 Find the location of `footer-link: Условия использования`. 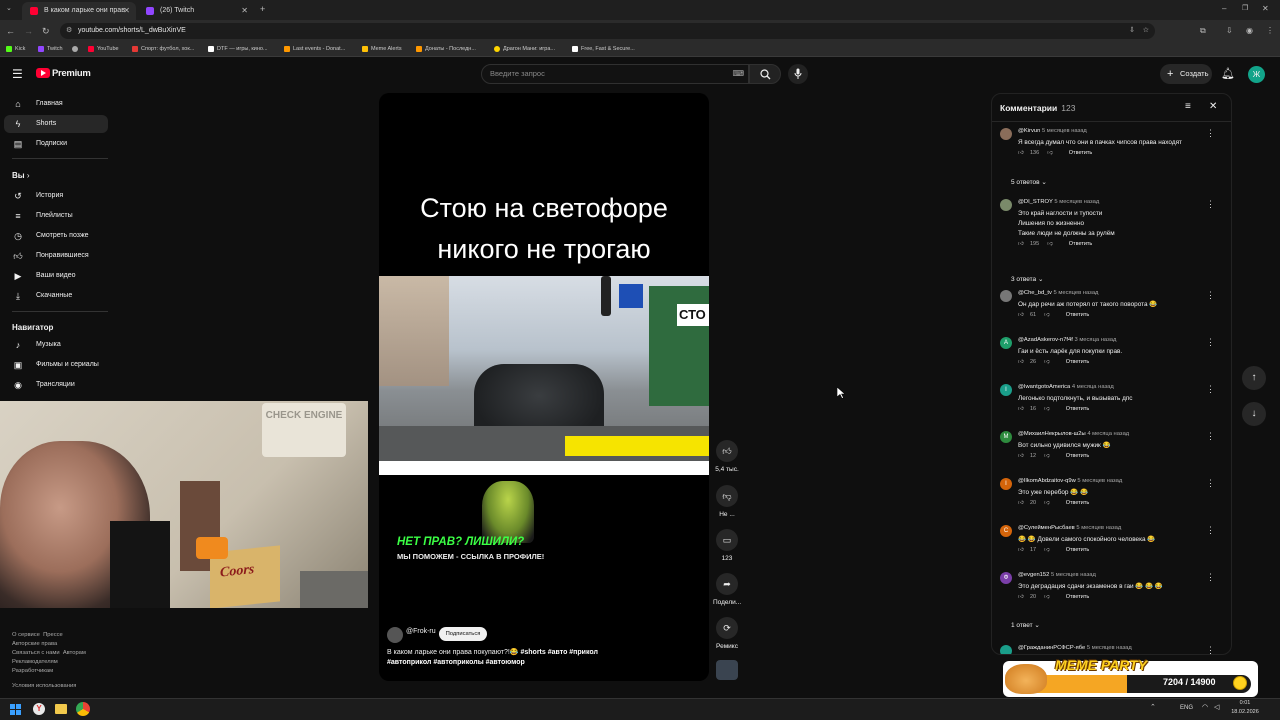

footer-link: Условия использования is located at coordinates (44, 686).